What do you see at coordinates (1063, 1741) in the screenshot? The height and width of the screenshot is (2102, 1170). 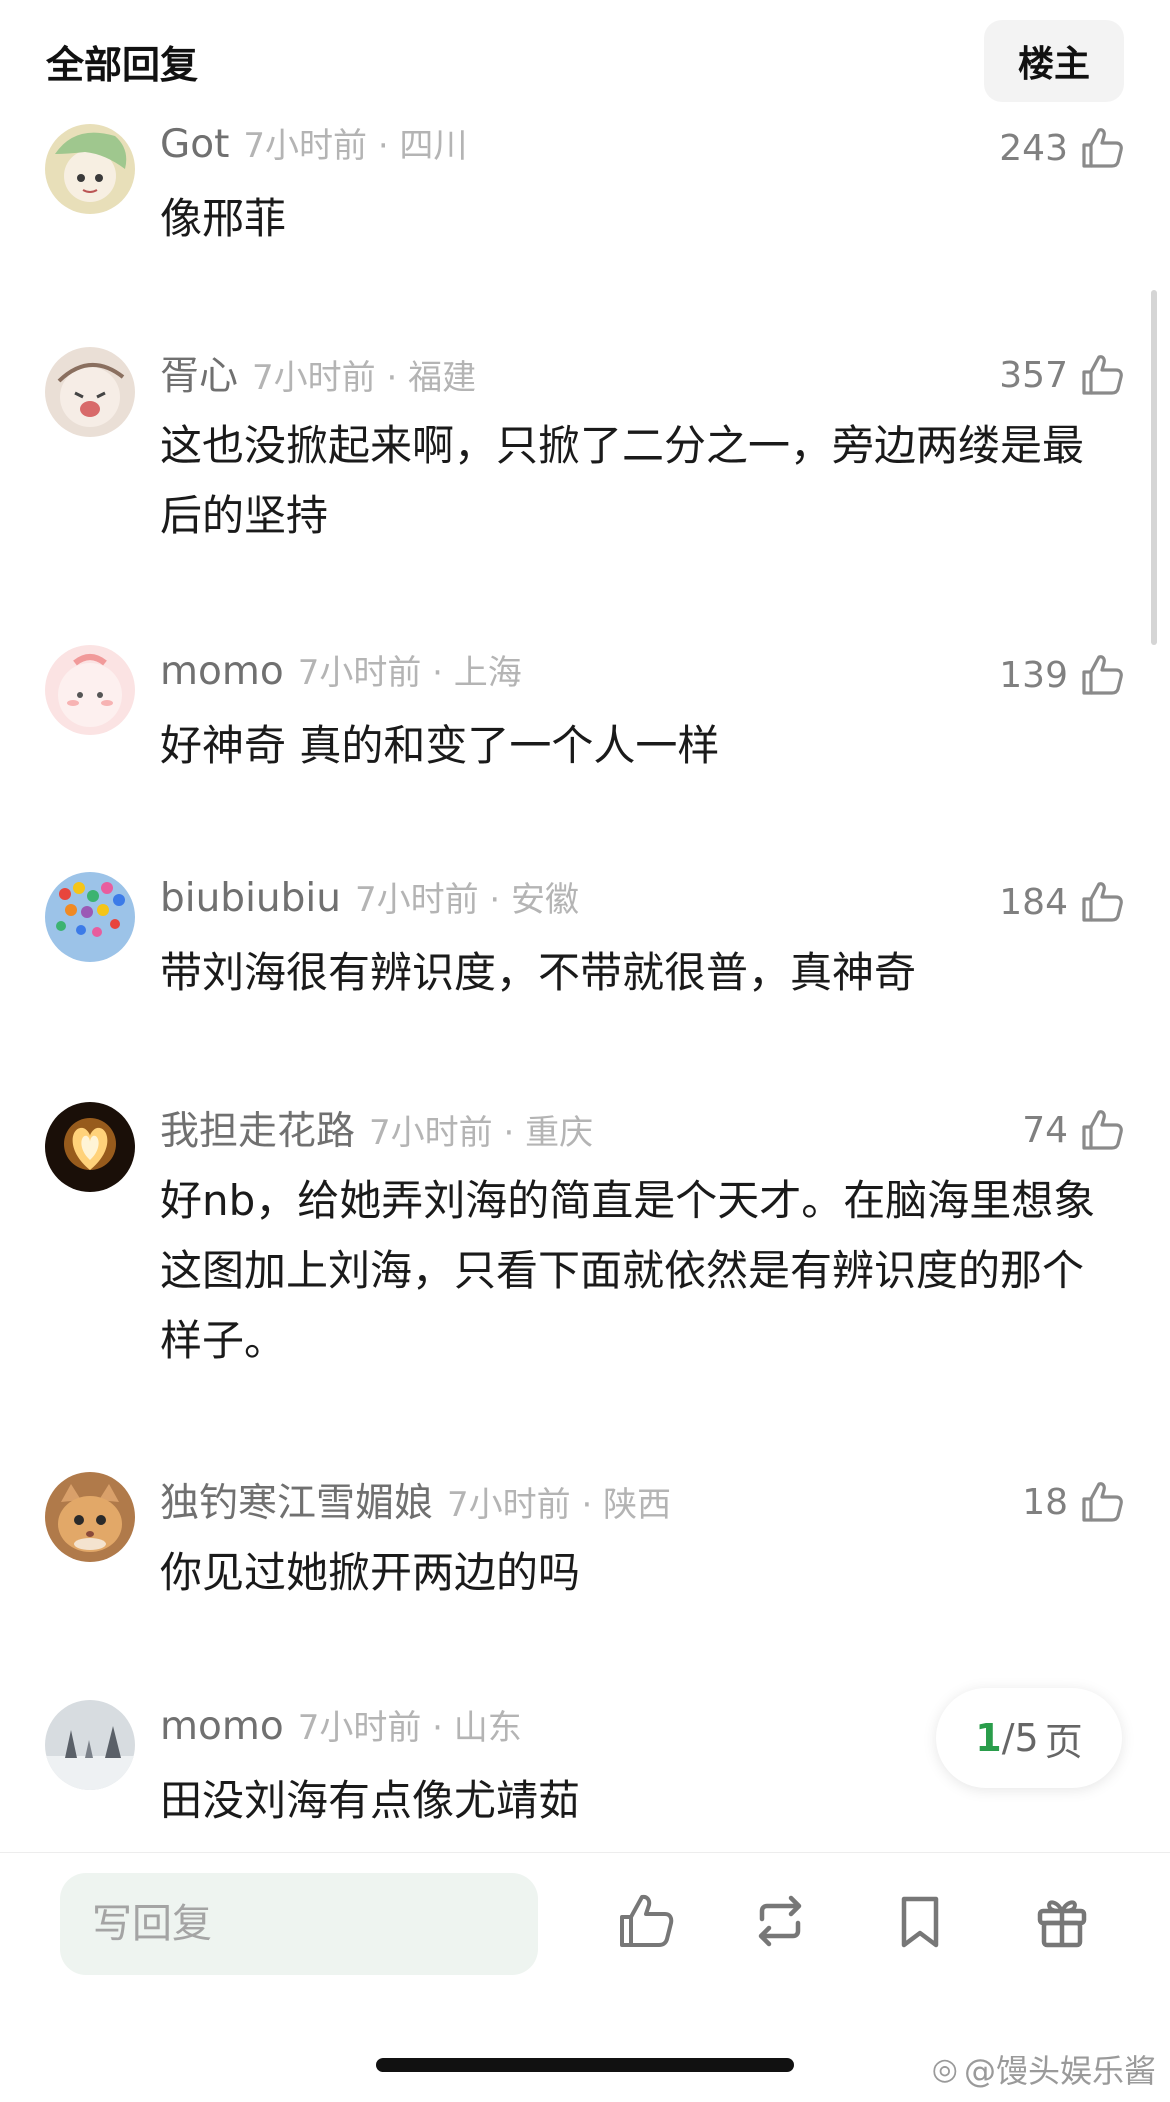 I see `page-unit: 页` at bounding box center [1063, 1741].